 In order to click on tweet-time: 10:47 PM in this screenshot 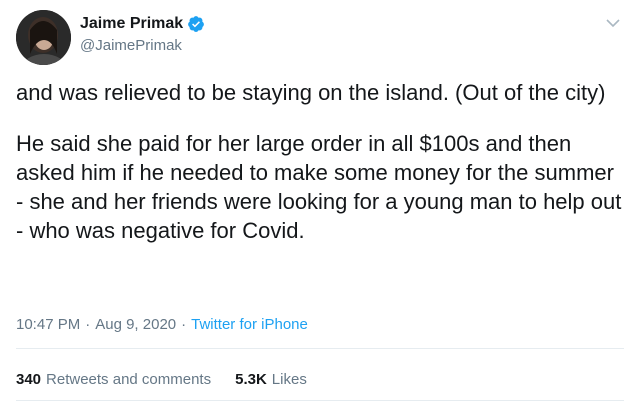, I will do `click(48, 324)`.